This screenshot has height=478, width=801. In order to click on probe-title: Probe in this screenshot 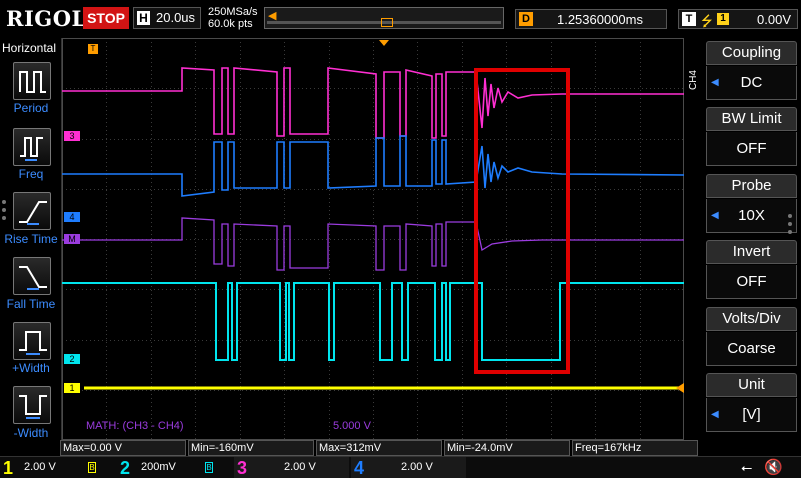, I will do `click(751, 186)`.